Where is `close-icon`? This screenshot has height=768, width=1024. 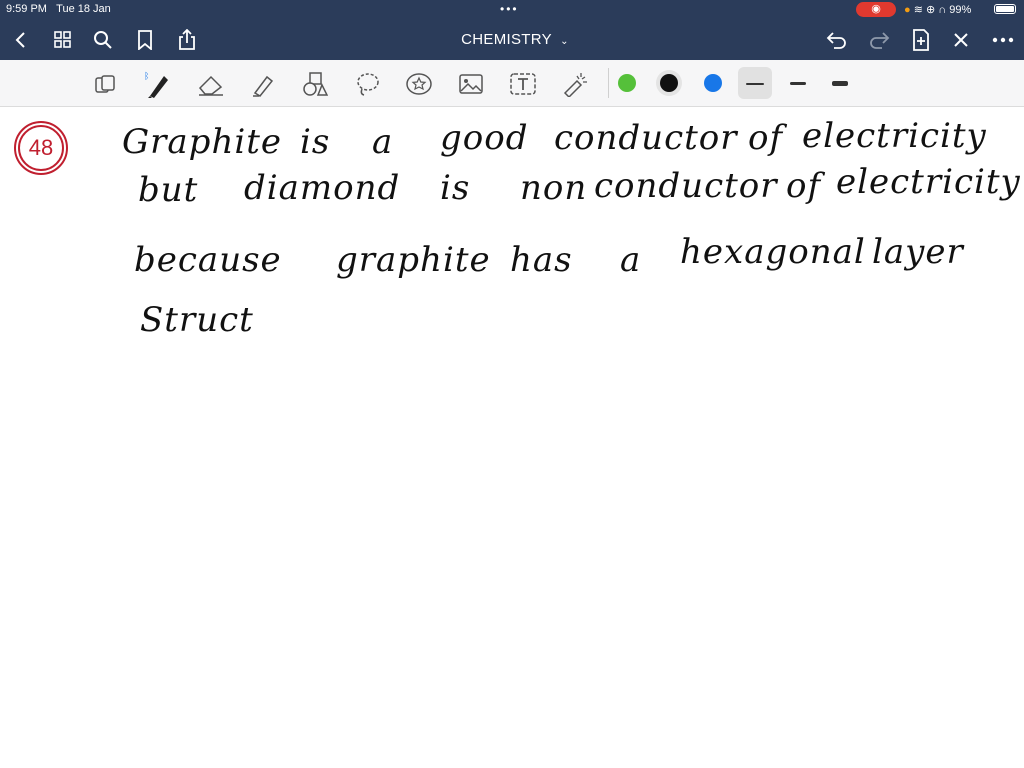
close-icon is located at coordinates (961, 40).